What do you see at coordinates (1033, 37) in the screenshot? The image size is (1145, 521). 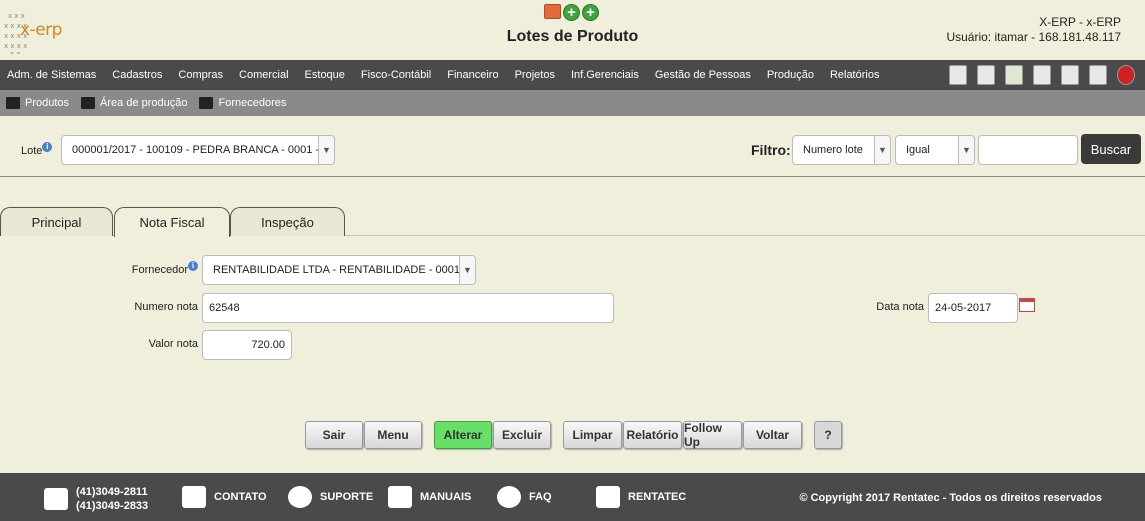 I see `user-name: Usuário: itamar - 168.181.48.117` at bounding box center [1033, 37].